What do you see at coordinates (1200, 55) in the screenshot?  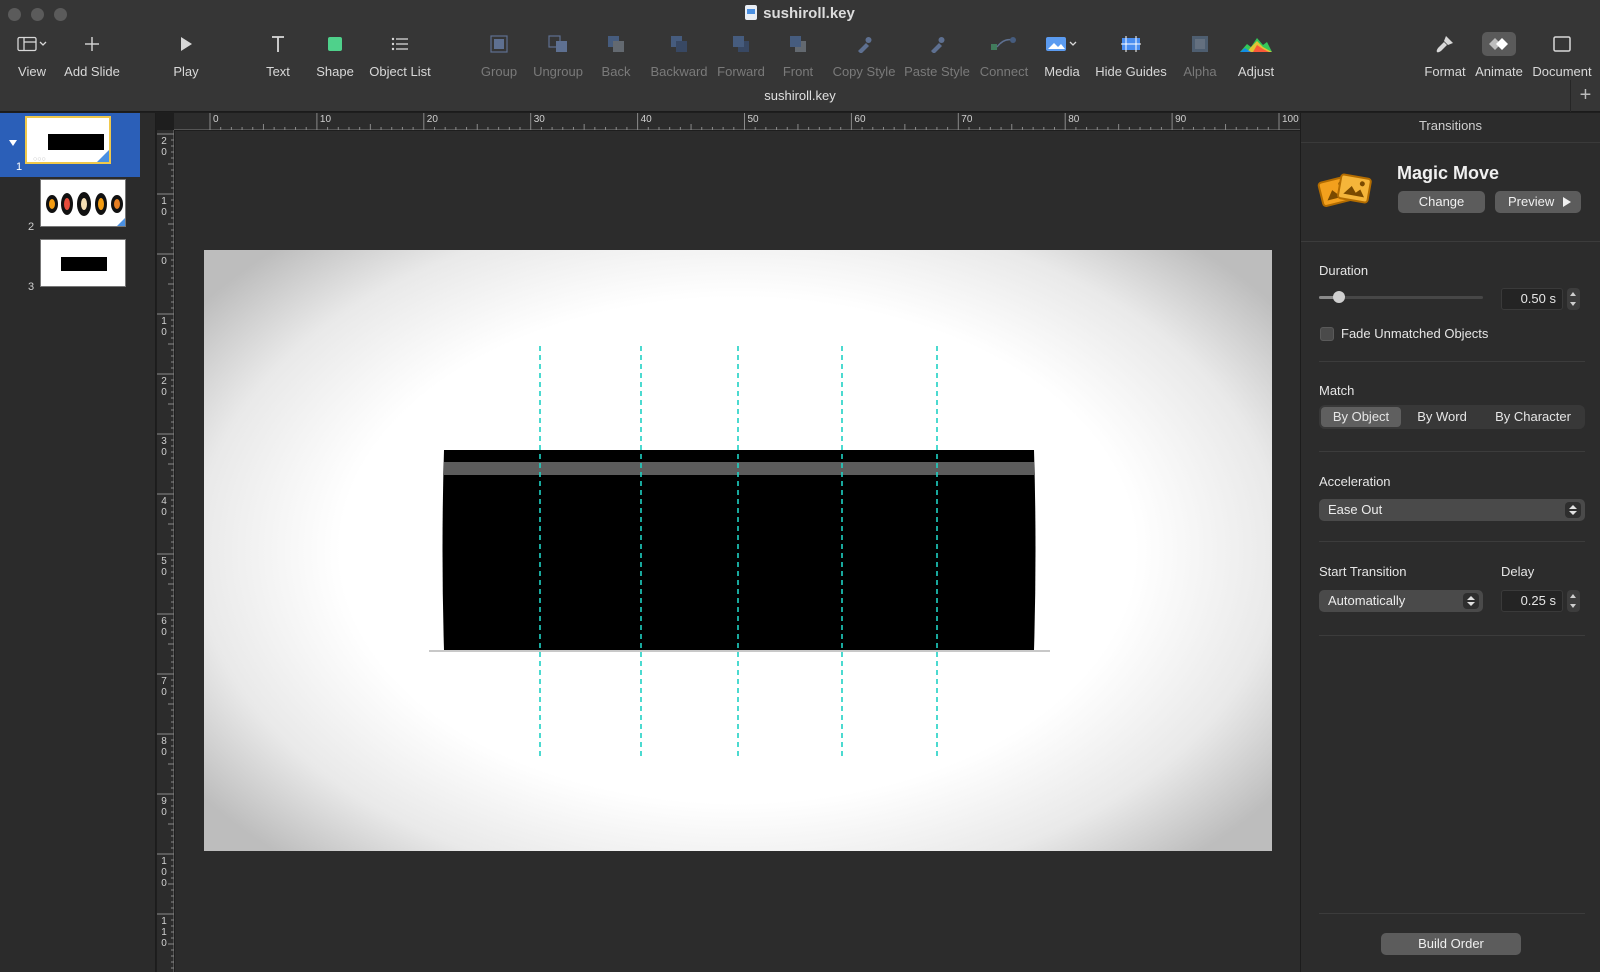 I see `alpha-button: Alpha` at bounding box center [1200, 55].